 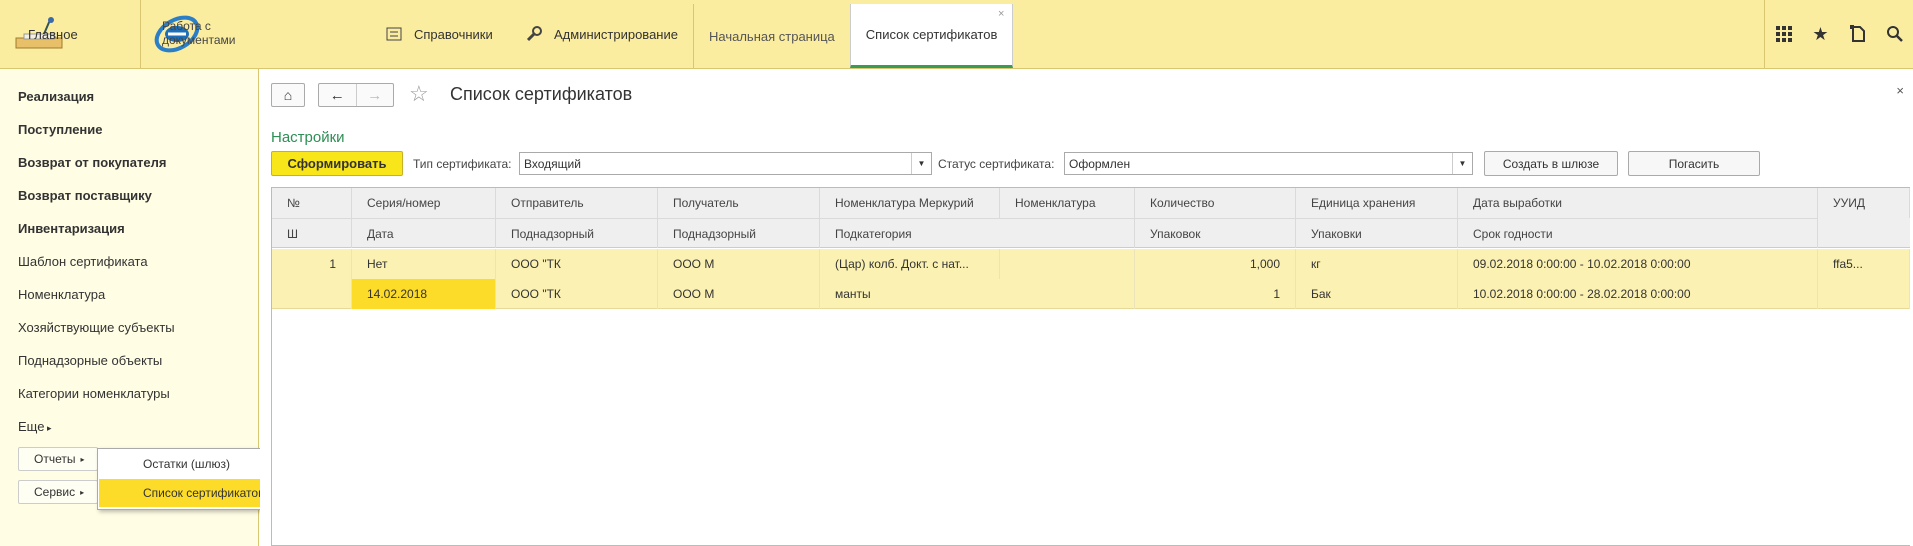 I want to click on home-icon: ⌂, so click(x=288, y=95).